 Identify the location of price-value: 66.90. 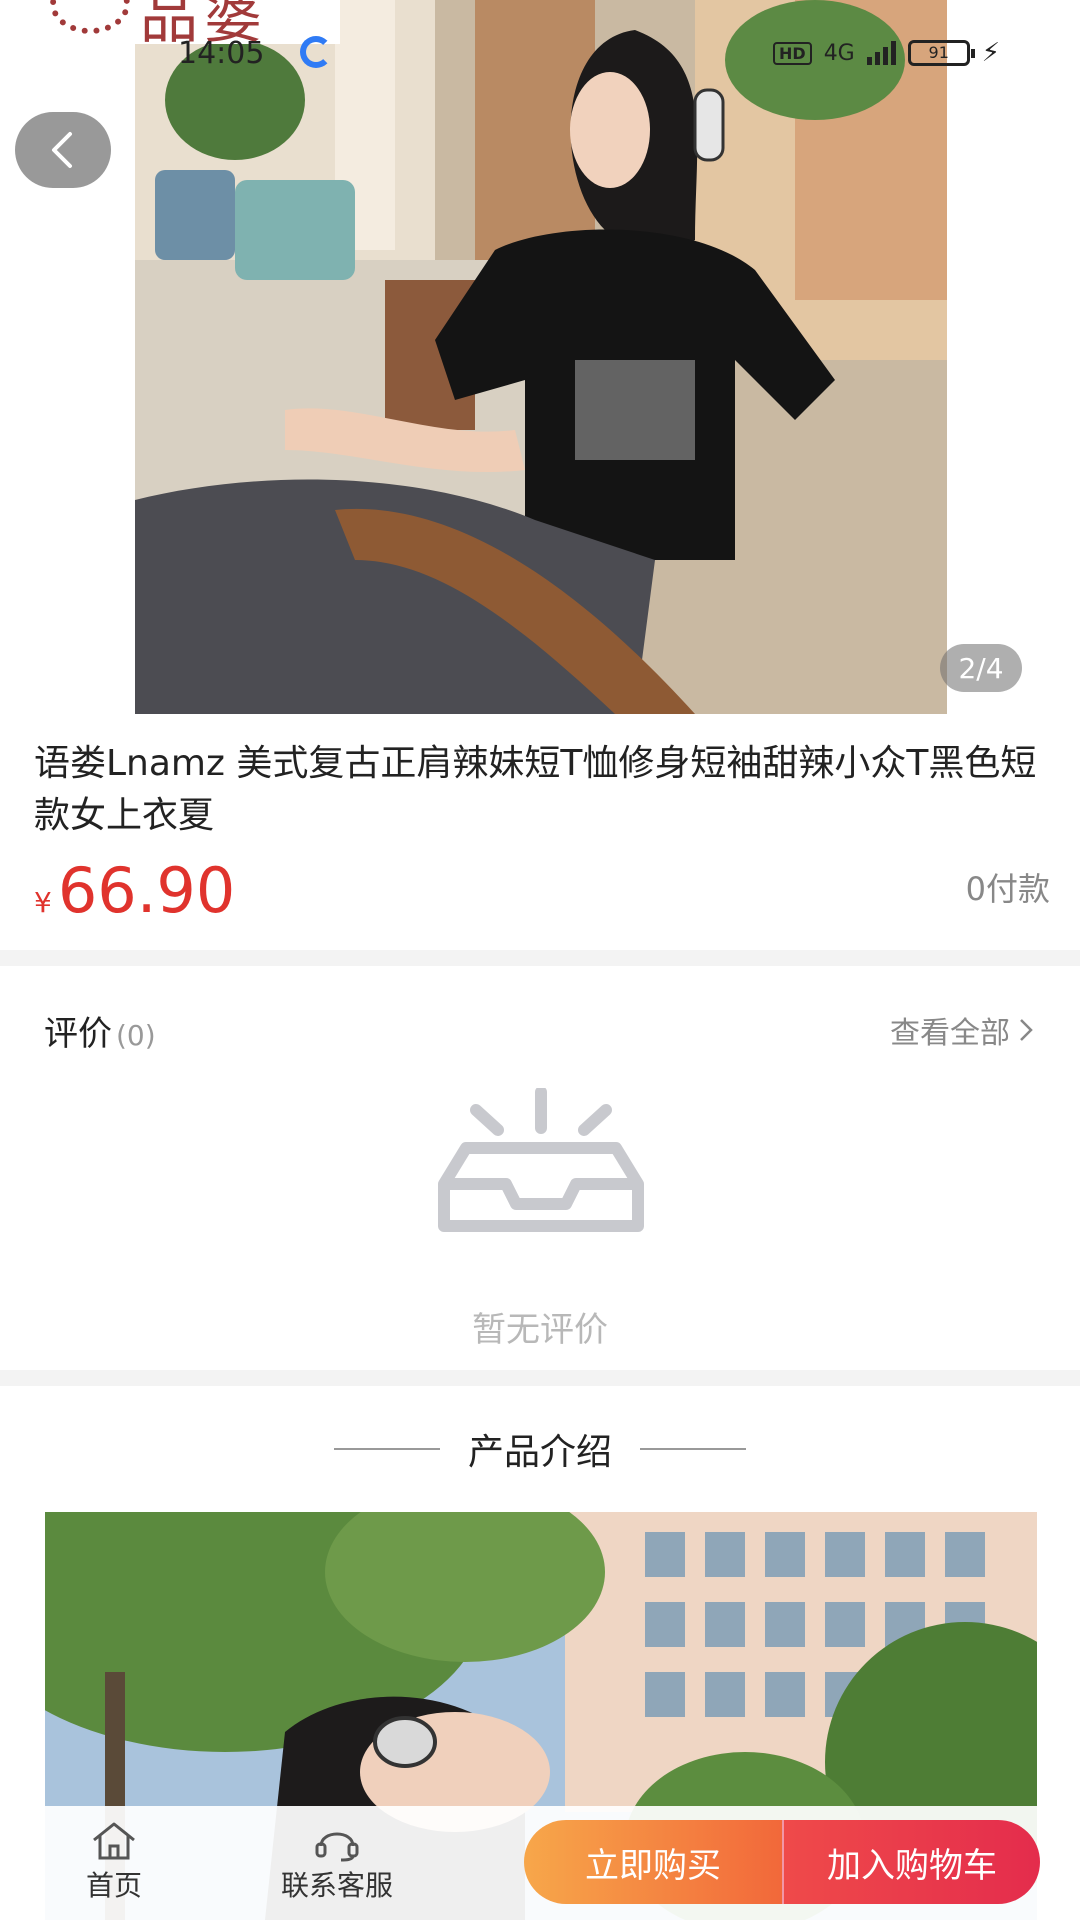
(146, 890).